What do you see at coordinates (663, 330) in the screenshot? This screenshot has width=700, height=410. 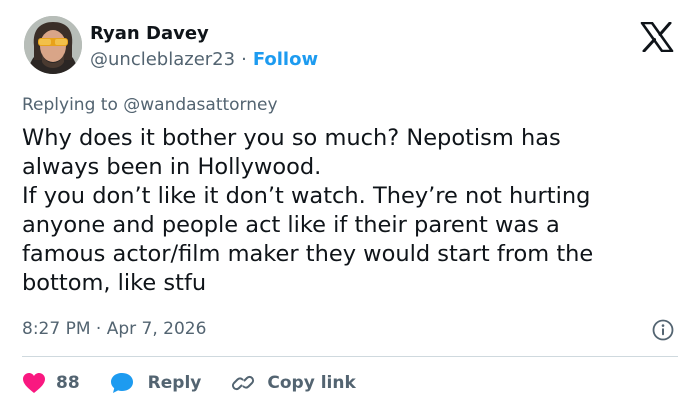 I see `info-icon` at bounding box center [663, 330].